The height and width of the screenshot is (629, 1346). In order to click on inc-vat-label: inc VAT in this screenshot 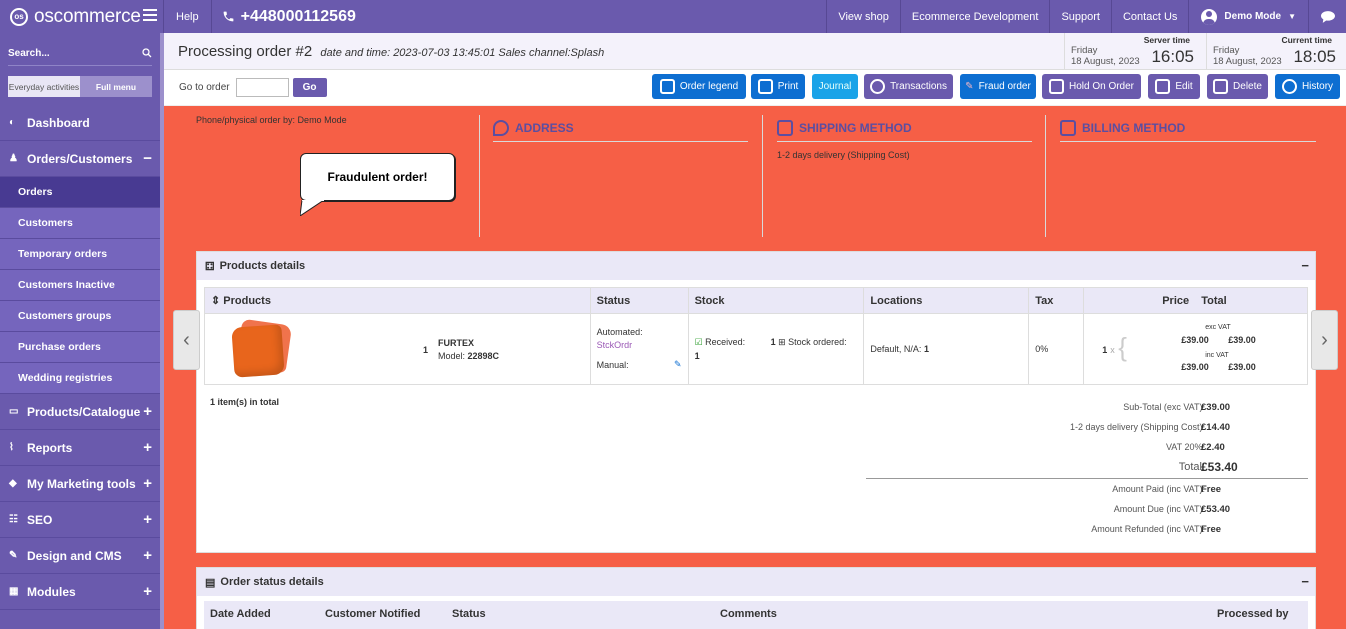, I will do `click(1217, 355)`.